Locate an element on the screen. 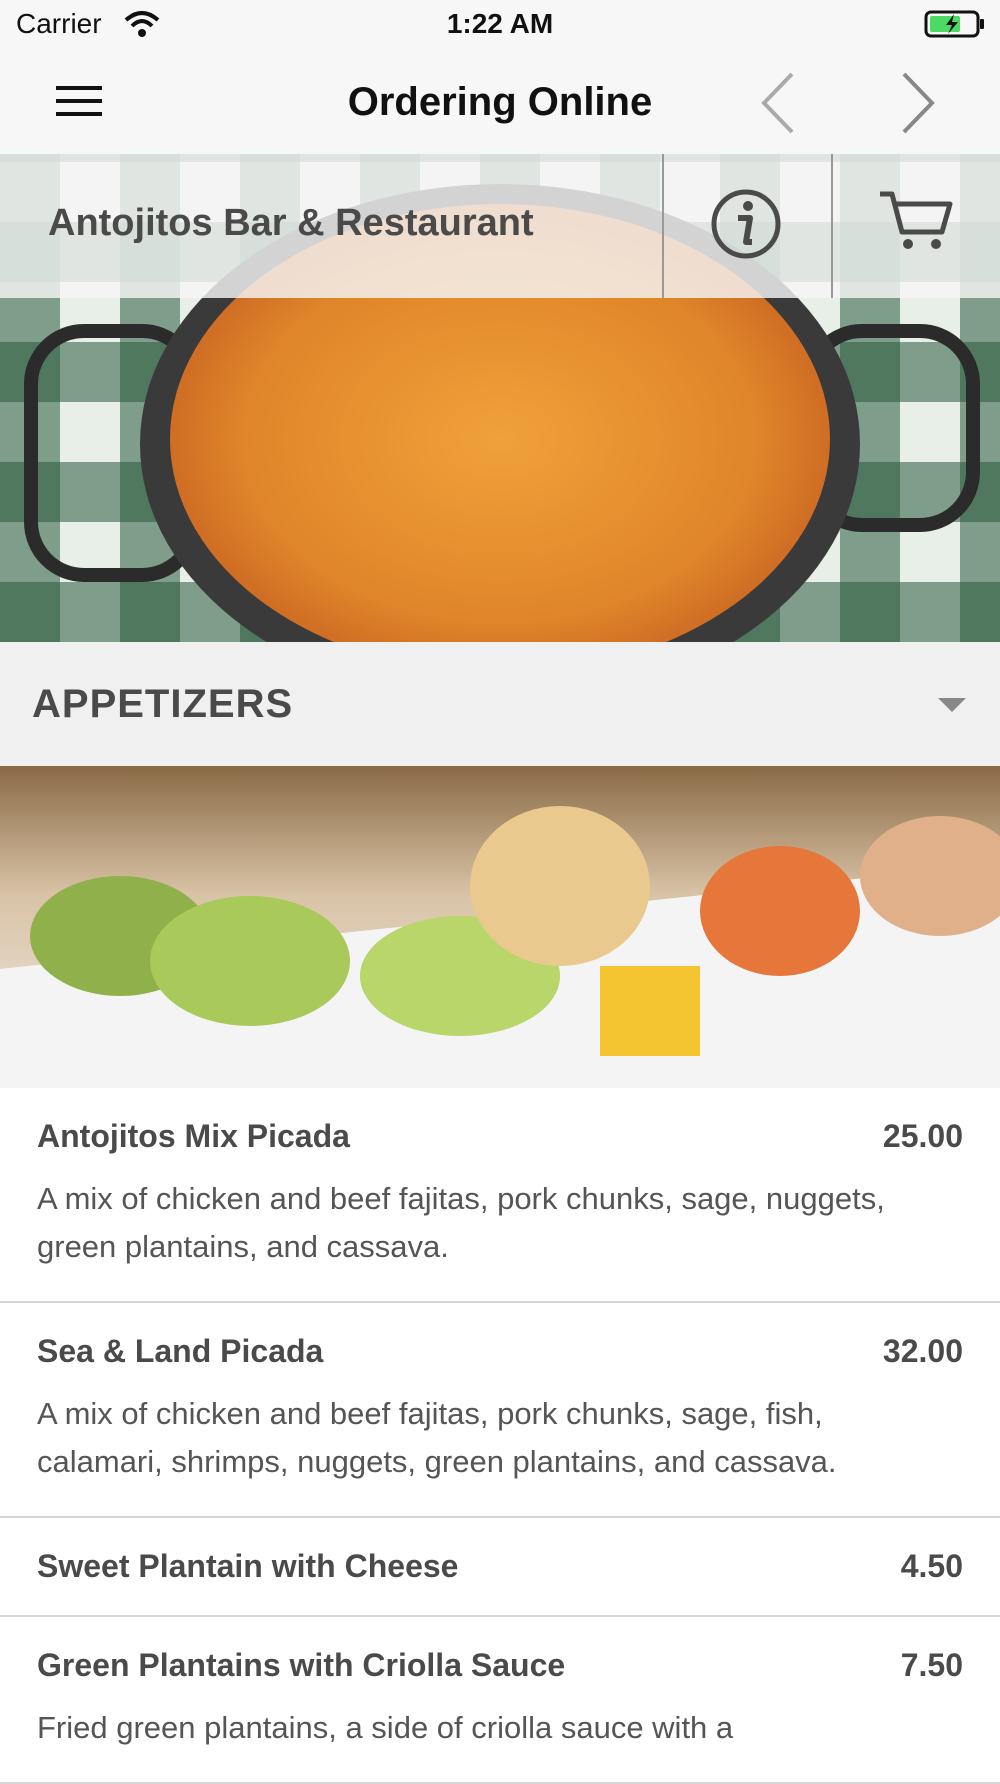 The height and width of the screenshot is (1784, 1000). chevron-down-icon is located at coordinates (952, 708).